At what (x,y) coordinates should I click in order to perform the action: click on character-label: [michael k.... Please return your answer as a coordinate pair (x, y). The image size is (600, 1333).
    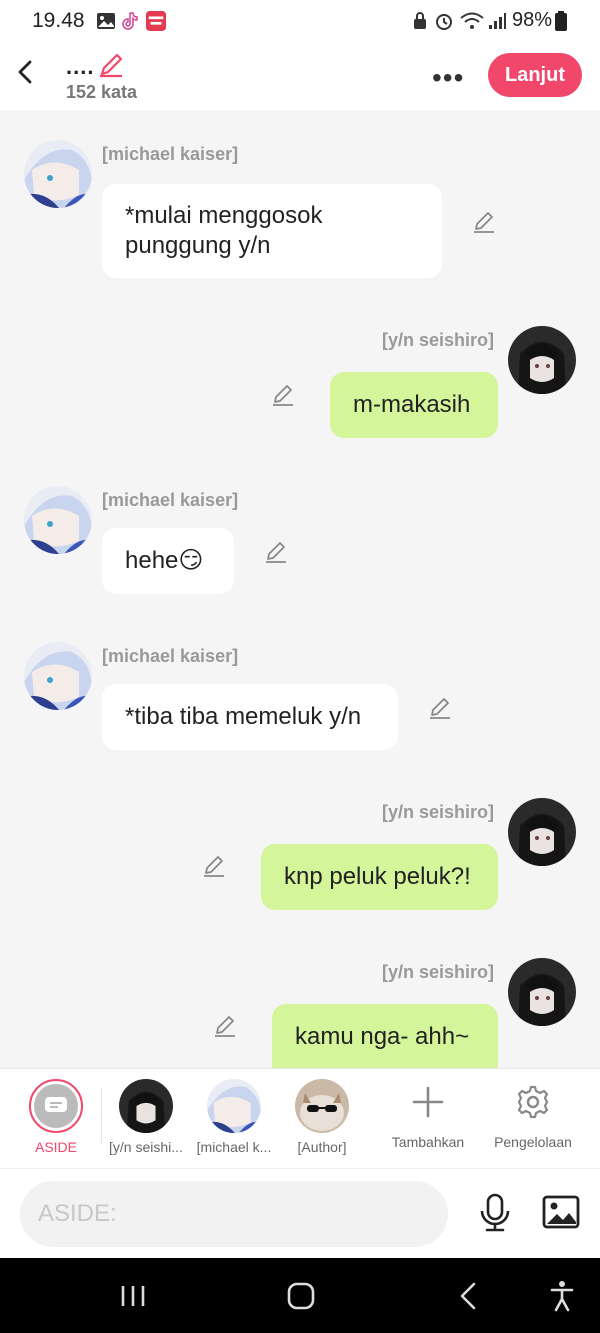
    Looking at the image, I should click on (234, 1147).